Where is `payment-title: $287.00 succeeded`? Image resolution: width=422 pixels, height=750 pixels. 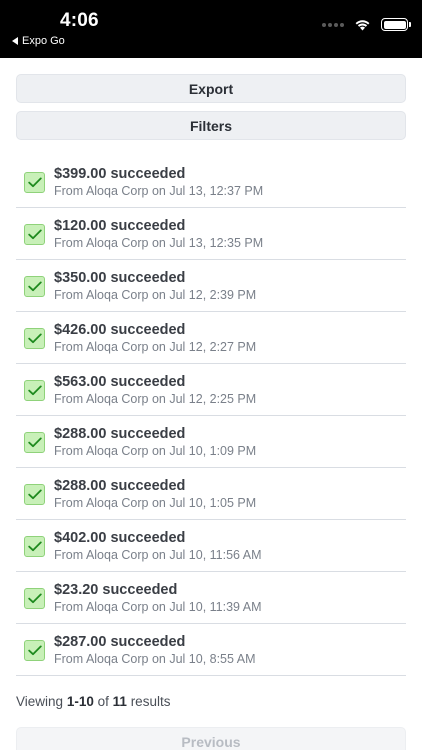 payment-title: $287.00 succeeded is located at coordinates (119, 642).